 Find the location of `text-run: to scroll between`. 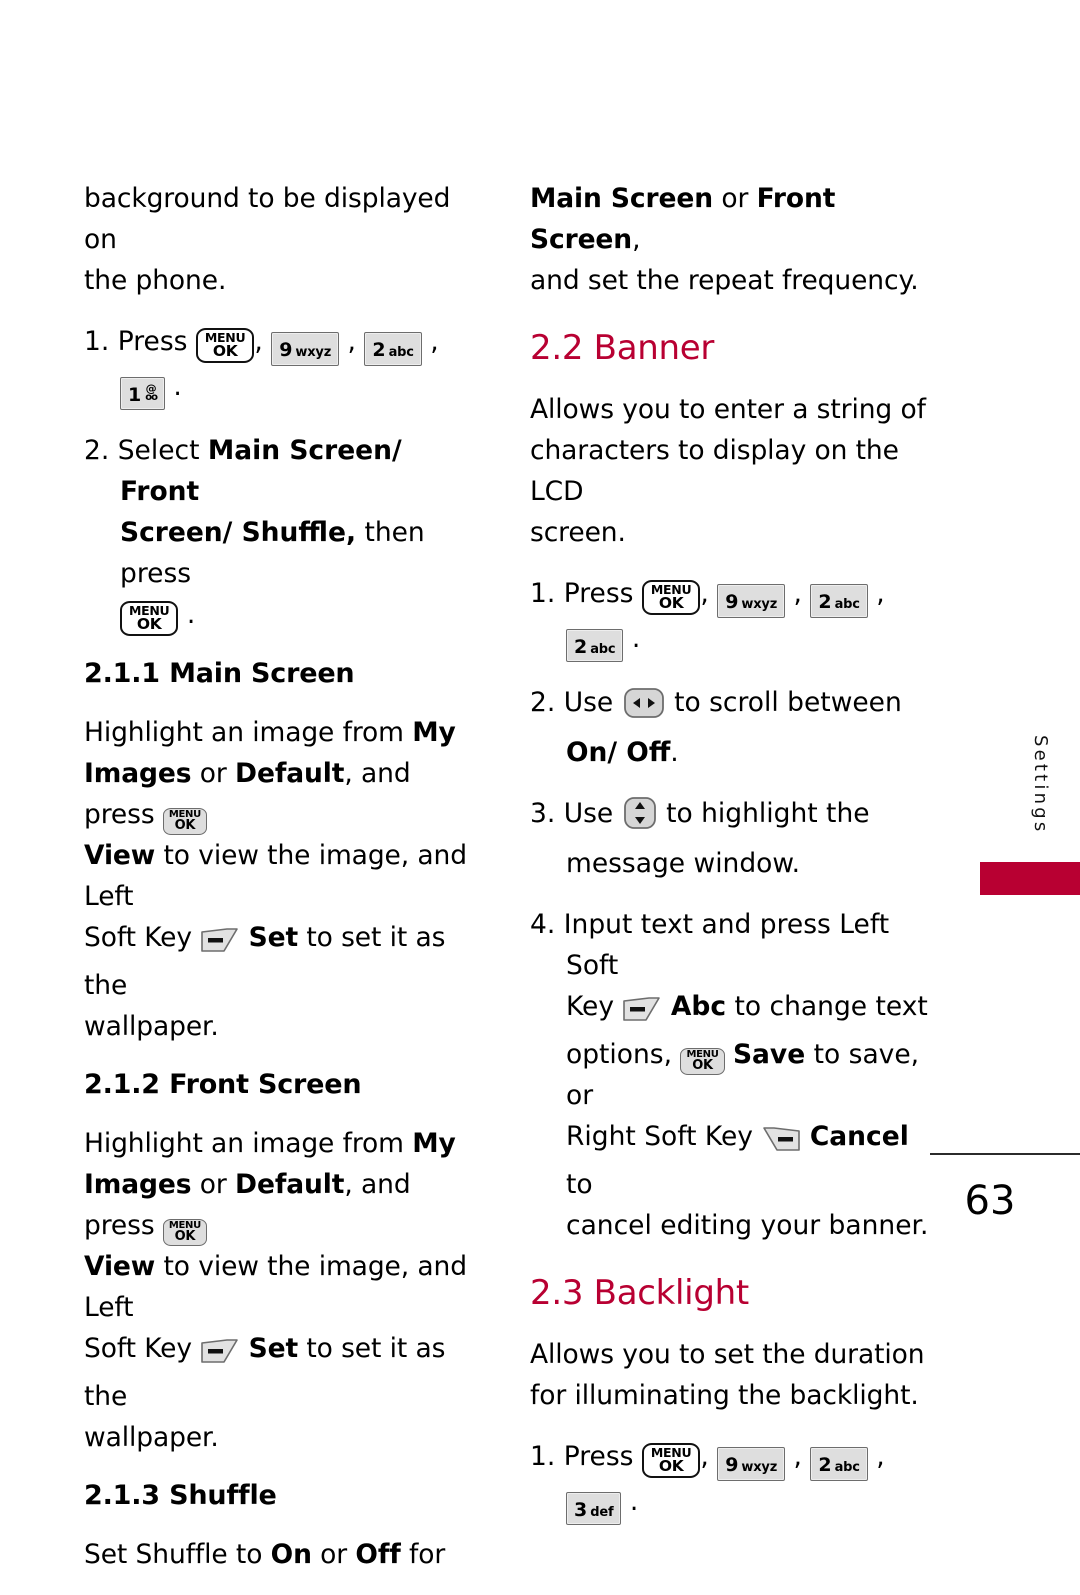

text-run: to scroll between is located at coordinates (783, 702).